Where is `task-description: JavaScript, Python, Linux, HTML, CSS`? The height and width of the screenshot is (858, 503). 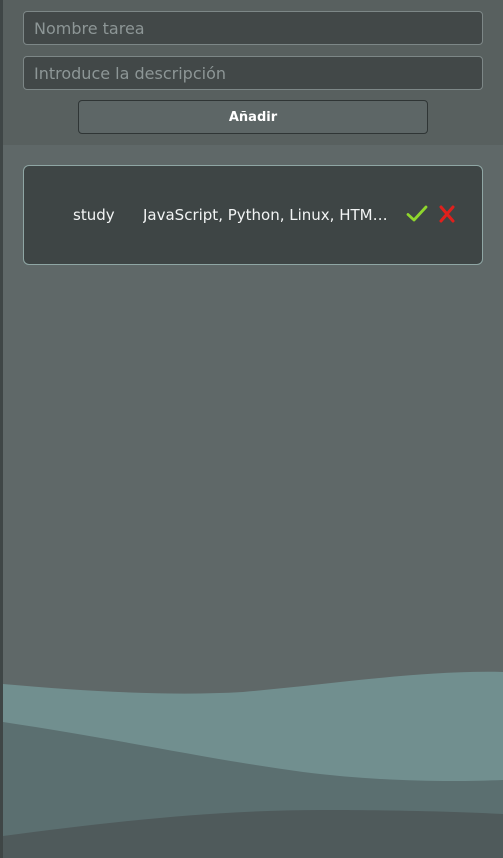
task-description: JavaScript, Python, Linux, HTML, CSS is located at coordinates (265, 215).